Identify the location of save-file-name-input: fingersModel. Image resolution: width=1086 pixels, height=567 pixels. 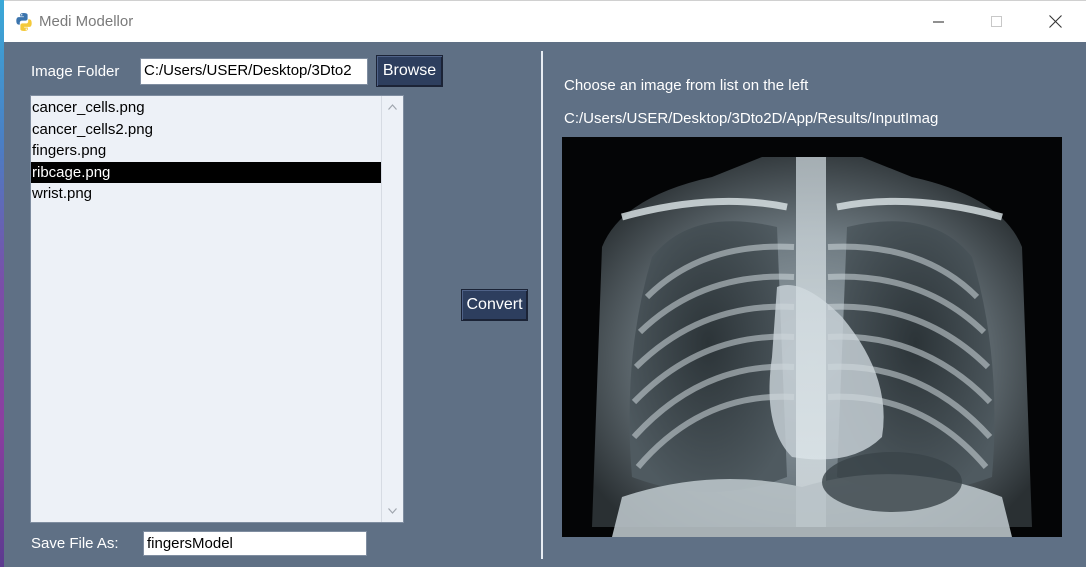
(255, 543).